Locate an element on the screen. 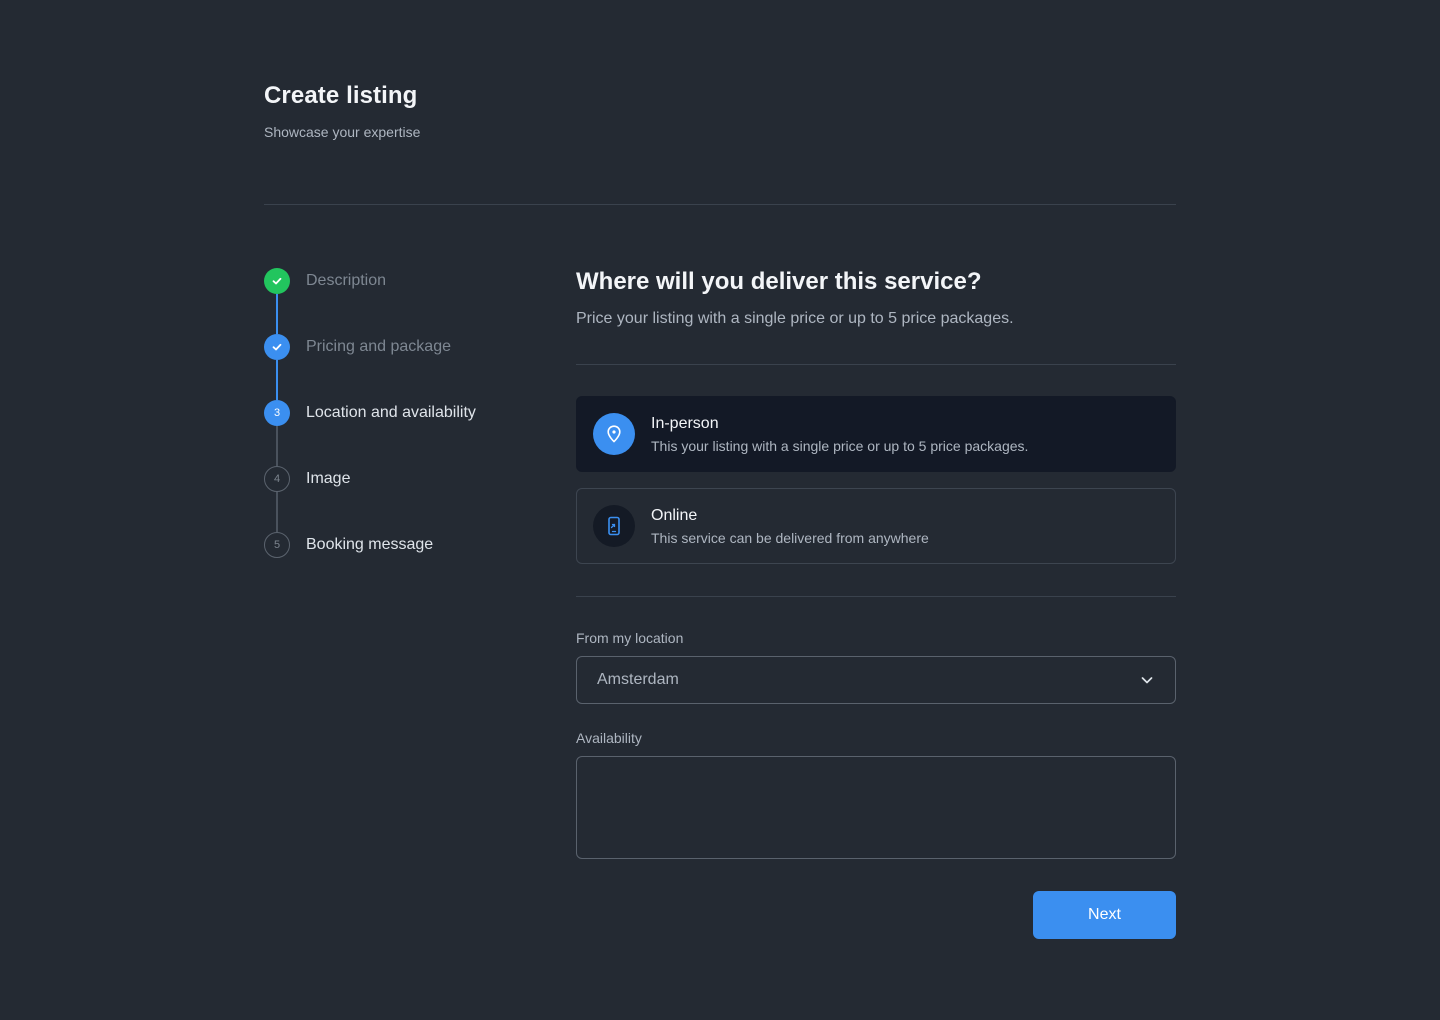 This screenshot has width=1440, height=1020. mobile-phone-icon is located at coordinates (614, 526).